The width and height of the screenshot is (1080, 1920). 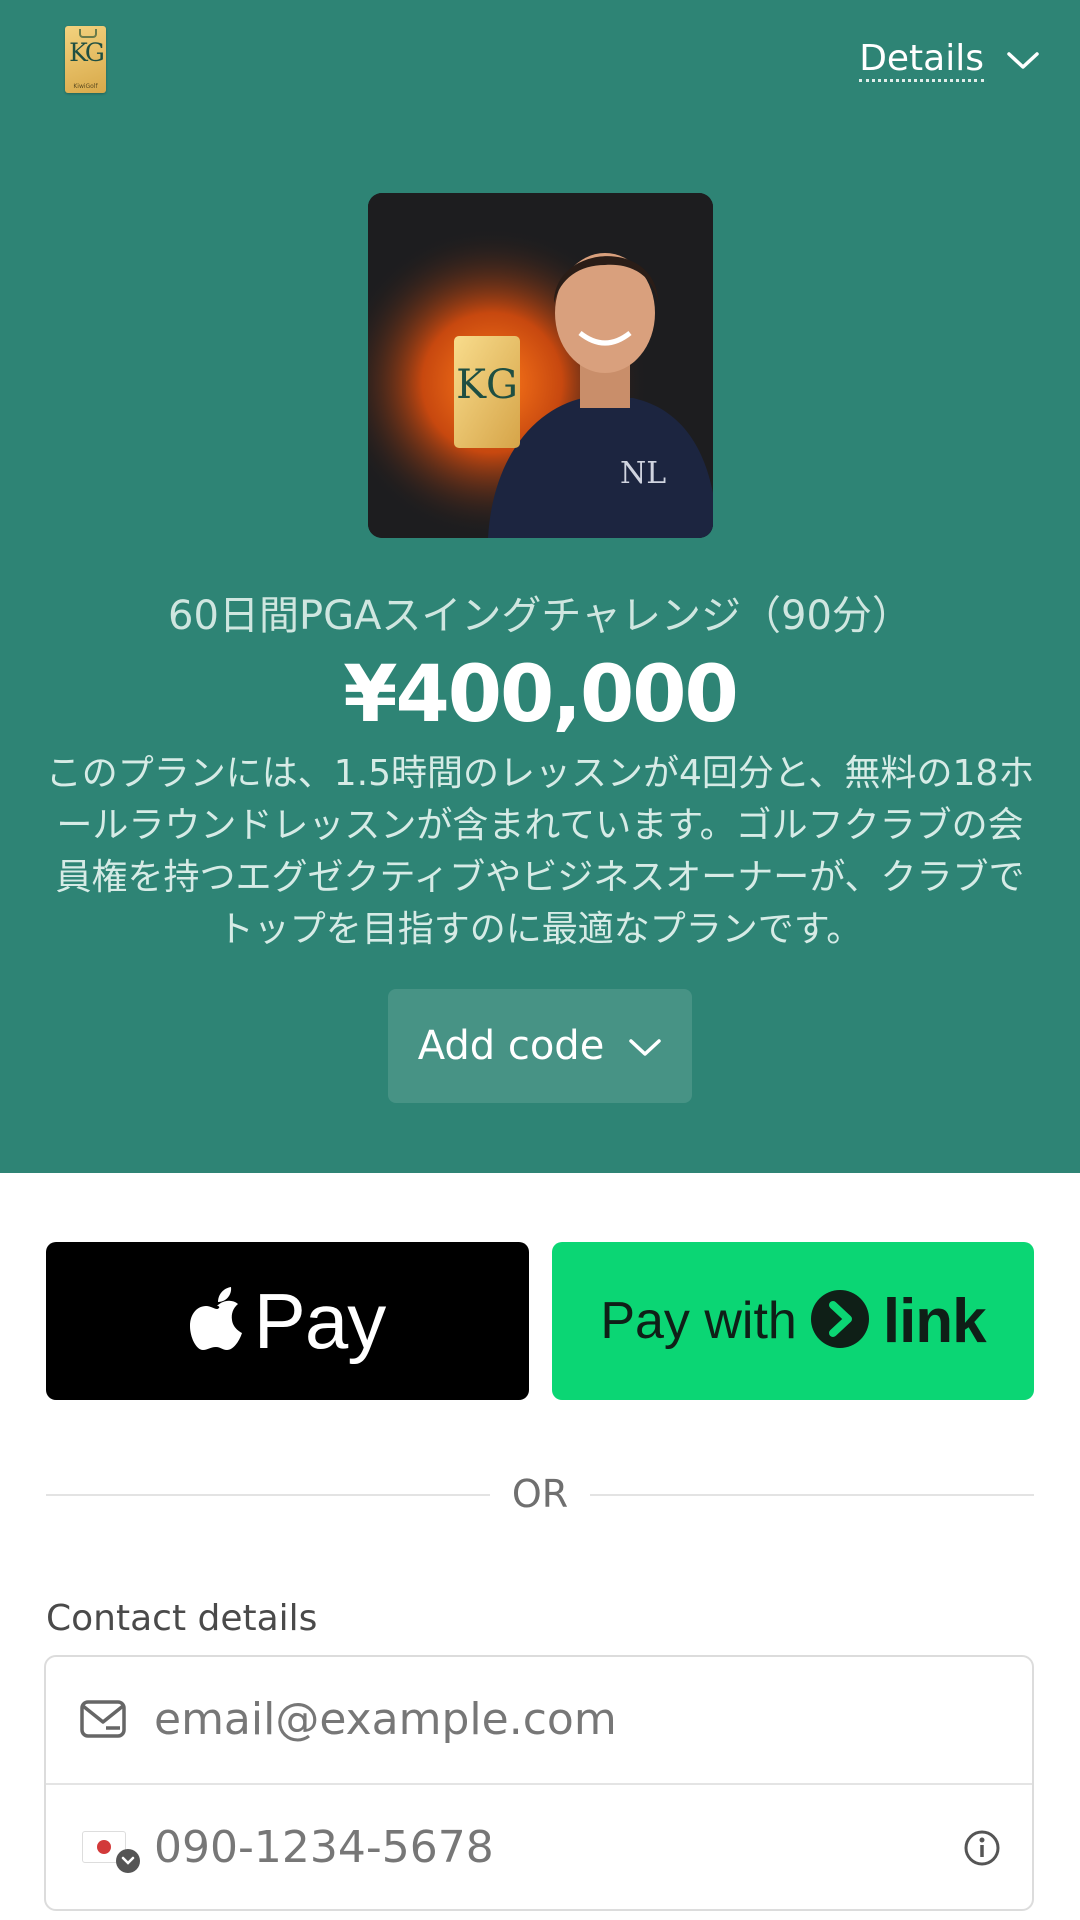 I want to click on apple-pay-button: Pay, so click(x=287, y=1321).